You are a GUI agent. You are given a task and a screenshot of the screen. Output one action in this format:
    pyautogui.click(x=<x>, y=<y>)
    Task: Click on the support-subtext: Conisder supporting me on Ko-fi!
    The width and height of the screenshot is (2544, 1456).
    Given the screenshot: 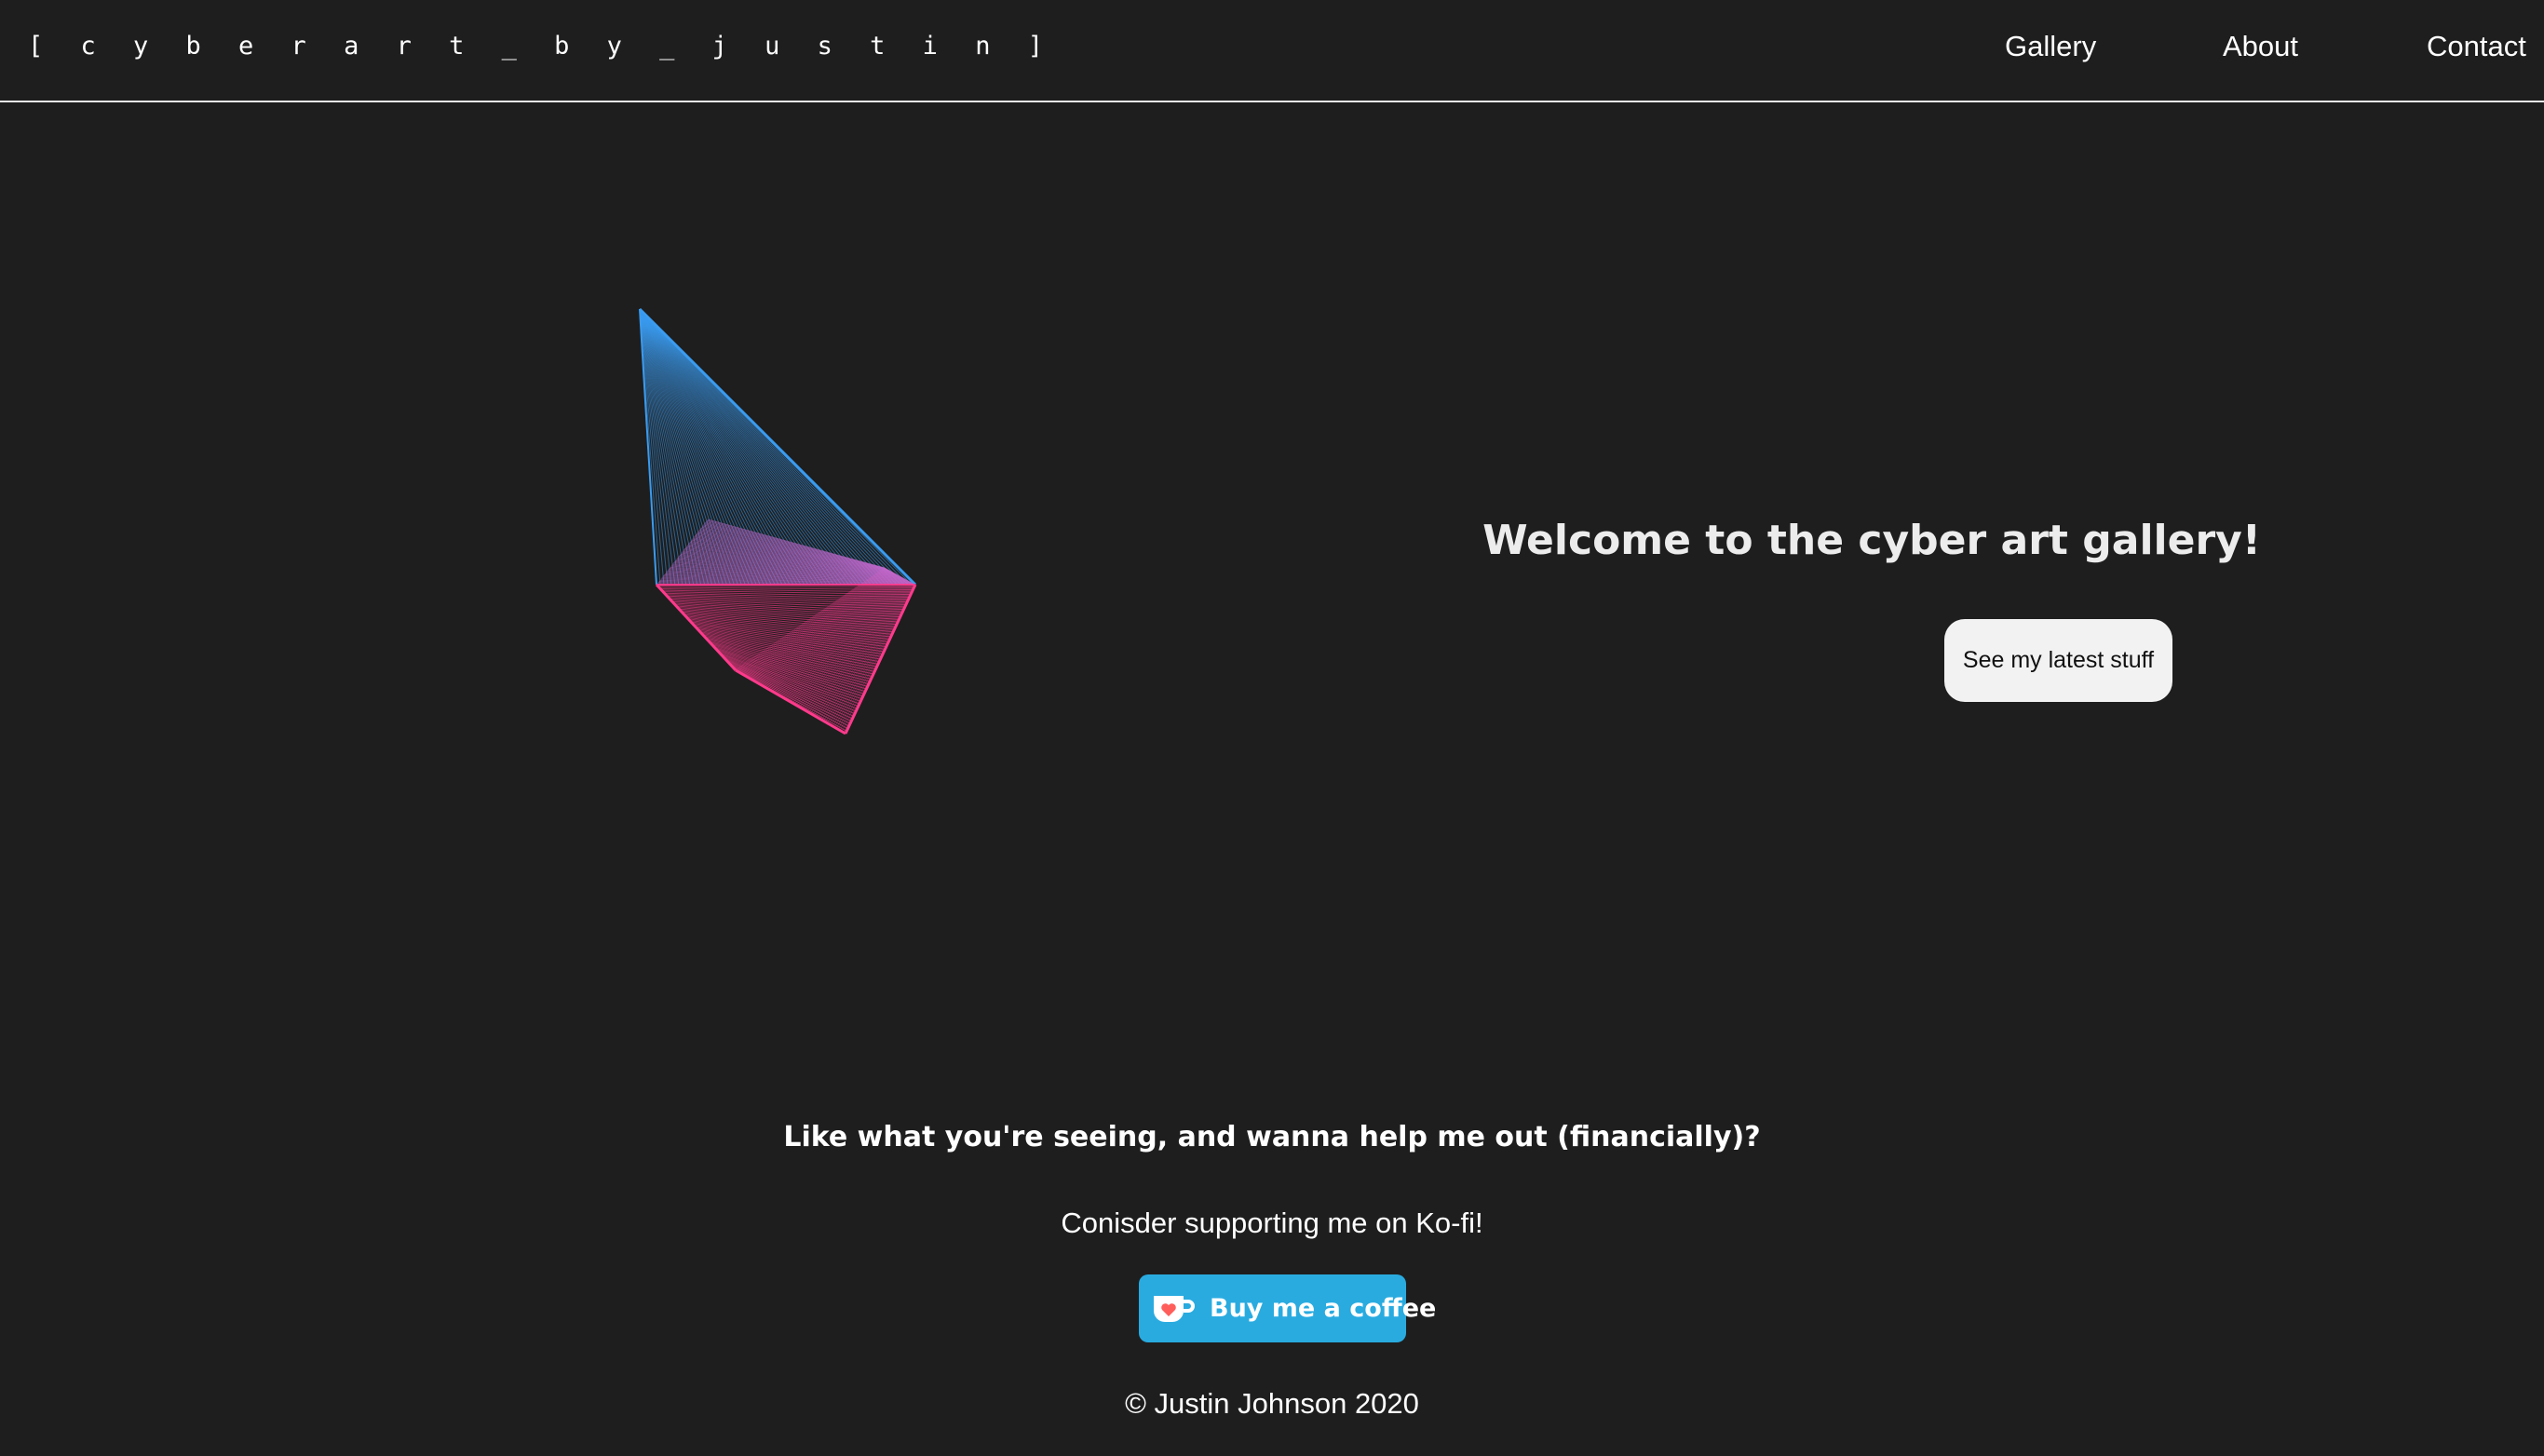 What is the action you would take?
    pyautogui.click(x=1272, y=1223)
    